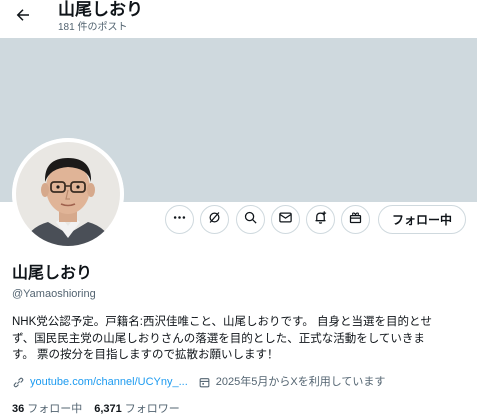  I want to click on follow-stats: 36 フォロー中 6,371 フォロワー, so click(102, 409).